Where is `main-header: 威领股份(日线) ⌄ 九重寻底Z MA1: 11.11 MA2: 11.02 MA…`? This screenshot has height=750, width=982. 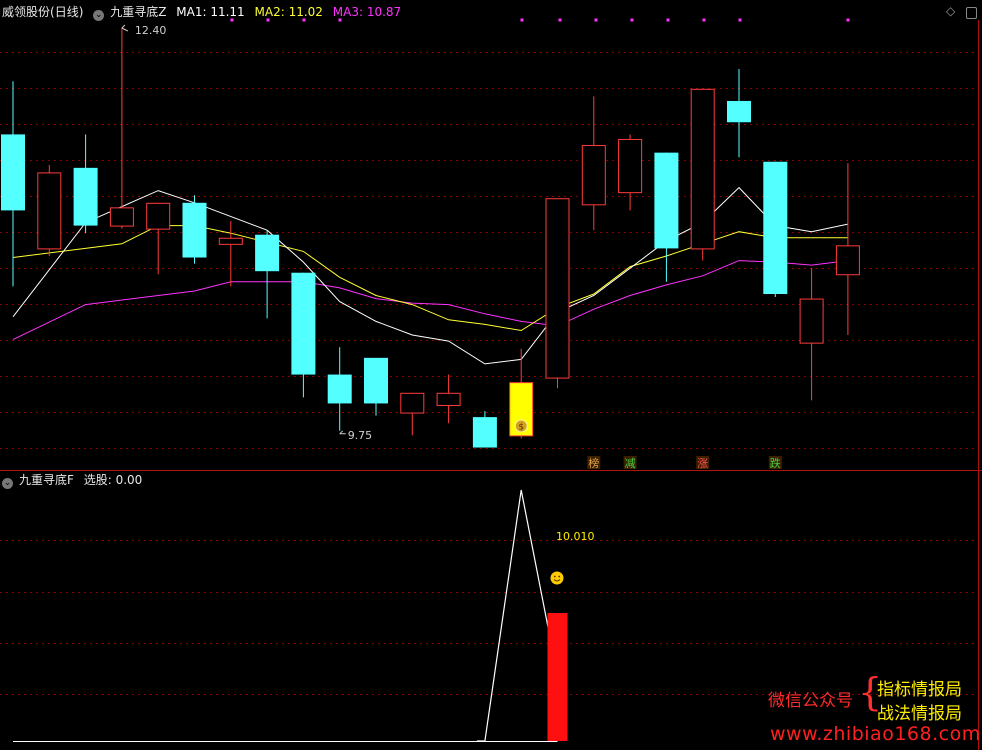
main-header: 威领股份(日线) ⌄ 九重寻底Z MA1: 11.11 MA2: 11.02 MA… is located at coordinates (204, 13).